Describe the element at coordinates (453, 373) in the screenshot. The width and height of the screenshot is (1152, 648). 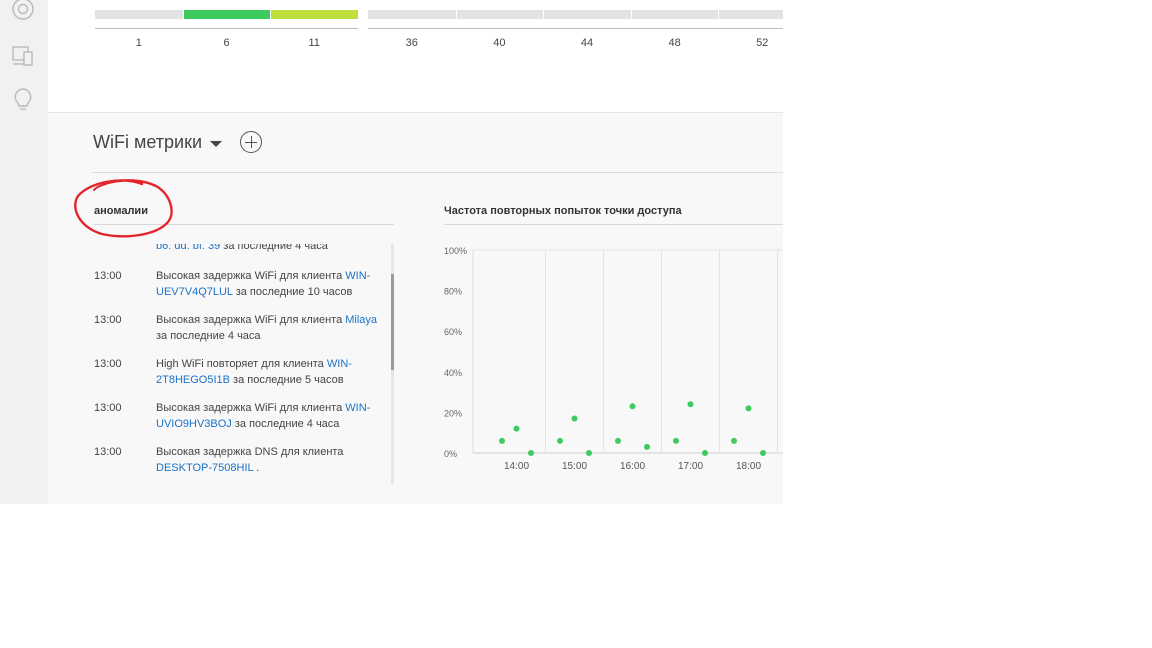
I see `y-tick-label: 40%` at that location.